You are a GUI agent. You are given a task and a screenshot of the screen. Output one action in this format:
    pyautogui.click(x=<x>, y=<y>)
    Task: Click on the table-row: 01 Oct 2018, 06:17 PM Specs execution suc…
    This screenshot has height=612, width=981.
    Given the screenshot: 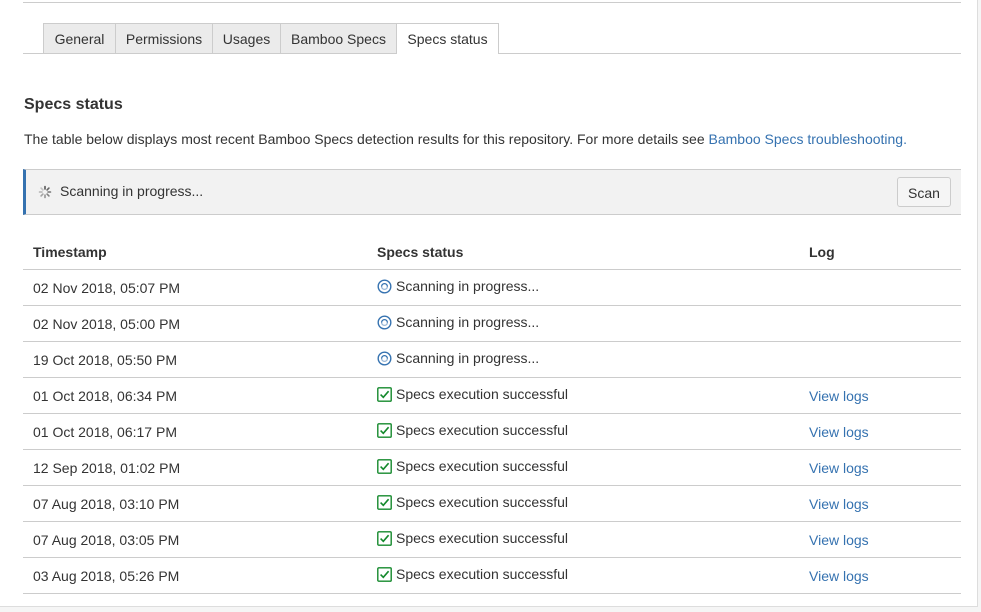 What is the action you would take?
    pyautogui.click(x=492, y=431)
    